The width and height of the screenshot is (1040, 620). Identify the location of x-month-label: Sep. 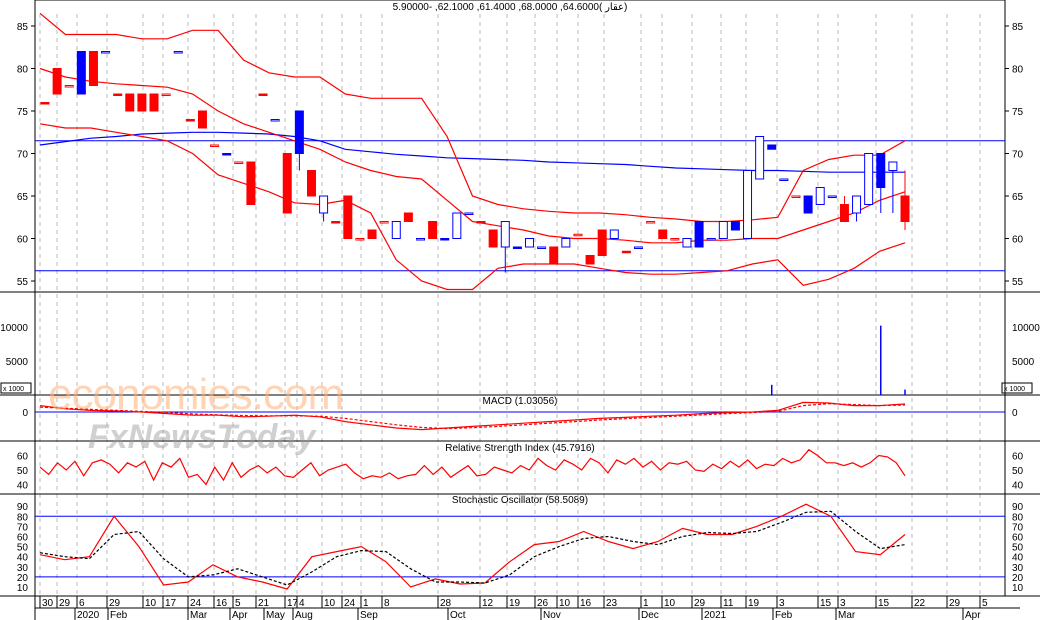
(369, 615).